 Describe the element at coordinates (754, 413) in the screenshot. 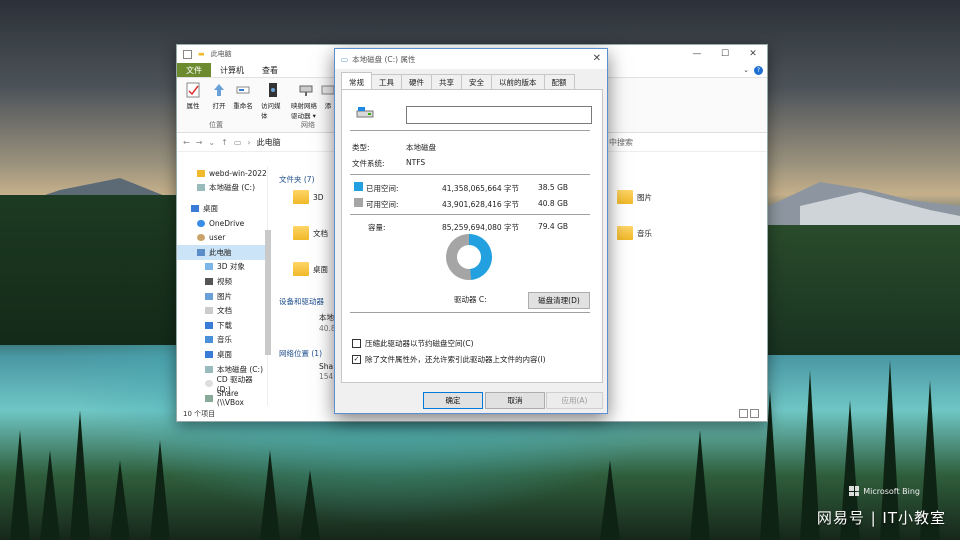

I see `large-icons-view-icon` at that location.